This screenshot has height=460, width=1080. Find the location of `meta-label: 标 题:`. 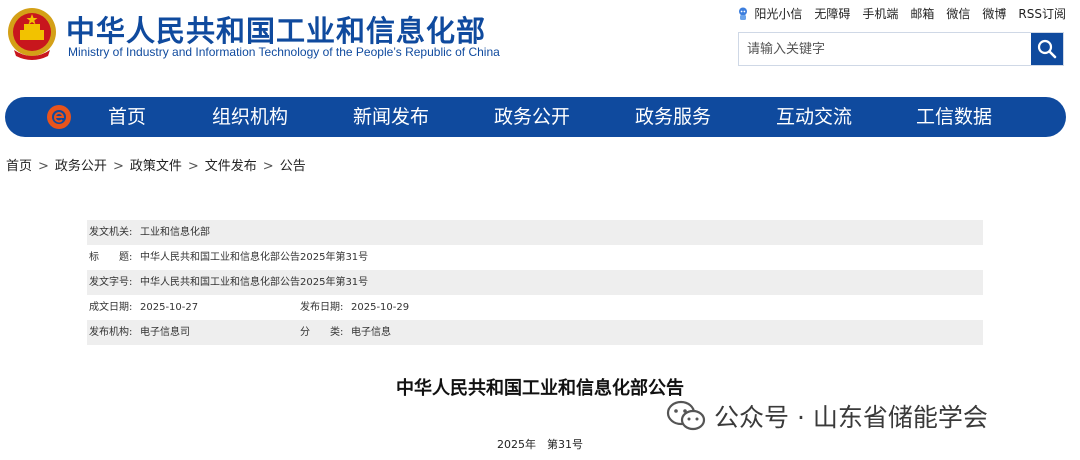

meta-label: 标 题: is located at coordinates (111, 257).